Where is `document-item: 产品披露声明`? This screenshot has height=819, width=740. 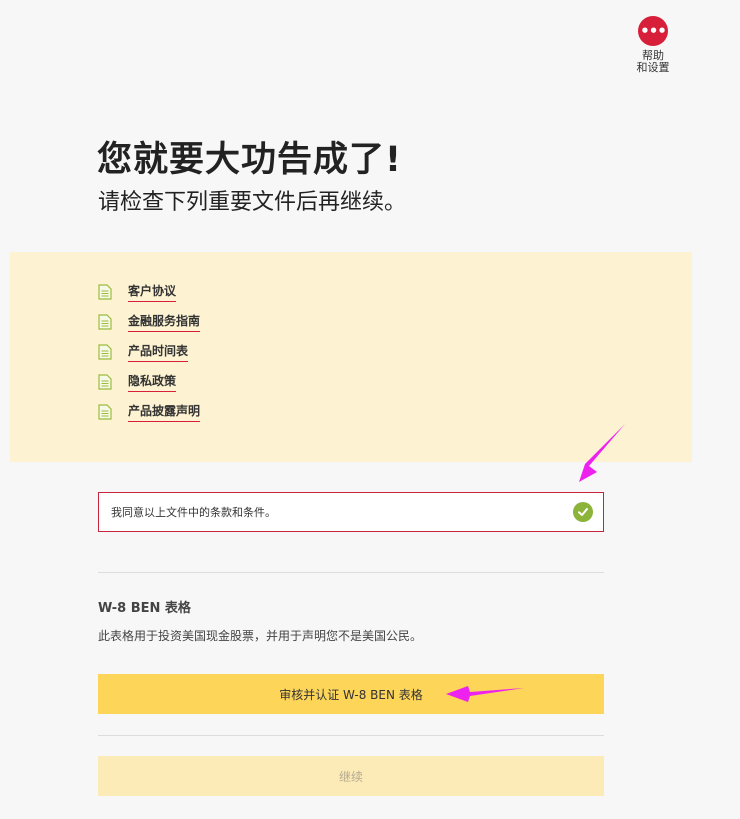
document-item: 产品披露声明 is located at coordinates (149, 412).